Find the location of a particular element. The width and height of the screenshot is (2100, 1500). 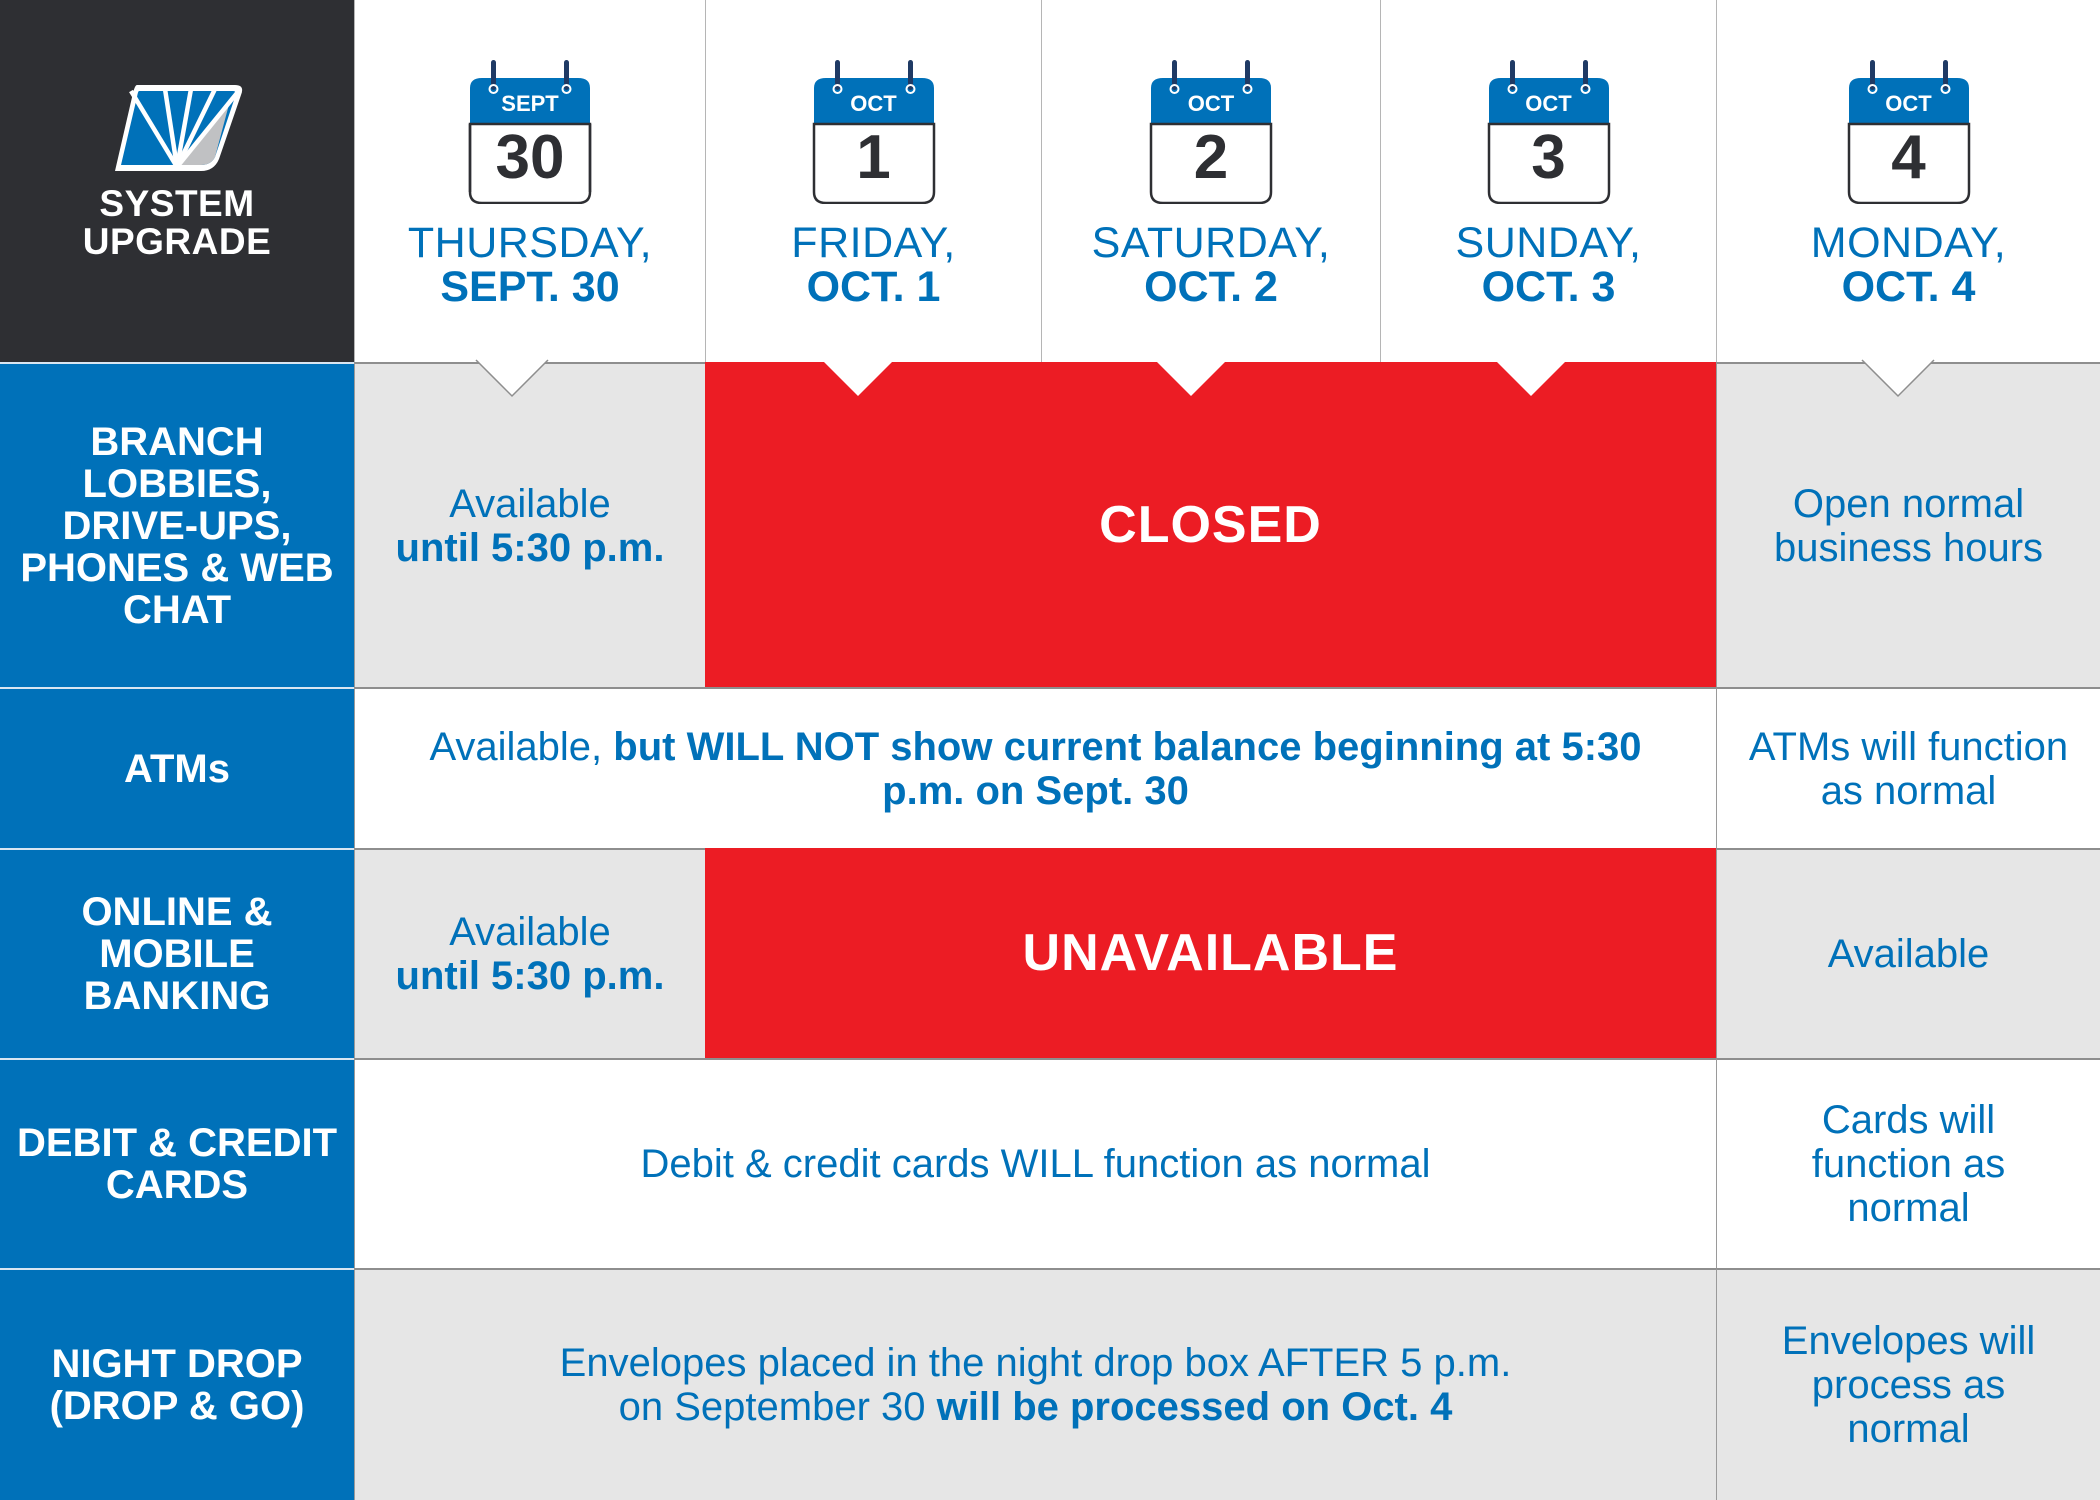

calendar-icon: SEPT 30 is located at coordinates (530, 131).